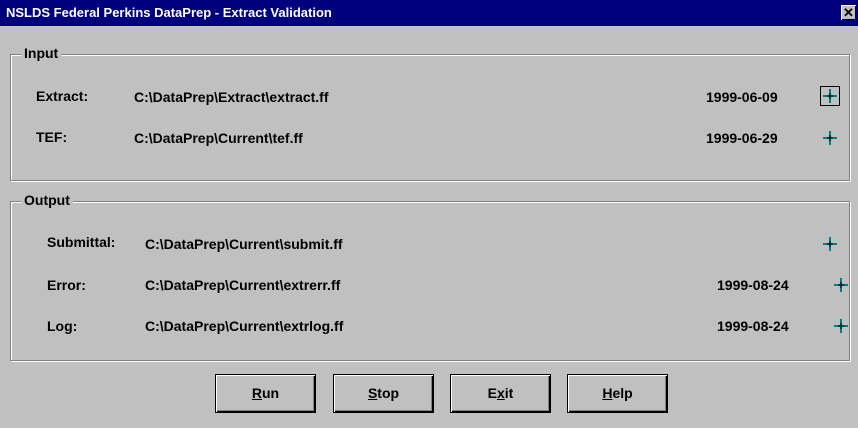 This screenshot has height=428, width=858. Describe the element at coordinates (753, 326) in the screenshot. I see `log-date: 1999-08-24` at that location.